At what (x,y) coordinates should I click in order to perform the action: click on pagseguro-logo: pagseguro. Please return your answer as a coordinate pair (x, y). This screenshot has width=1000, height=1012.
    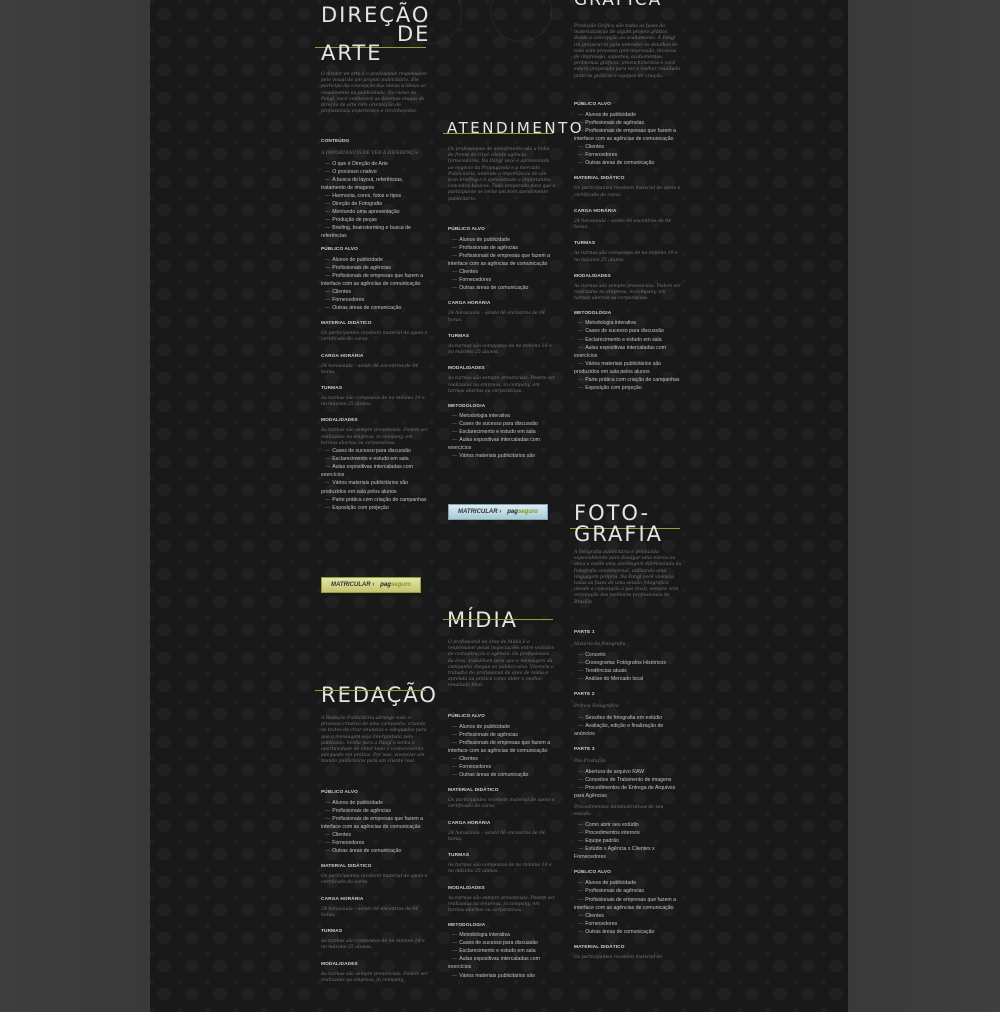
    Looking at the image, I should click on (395, 585).